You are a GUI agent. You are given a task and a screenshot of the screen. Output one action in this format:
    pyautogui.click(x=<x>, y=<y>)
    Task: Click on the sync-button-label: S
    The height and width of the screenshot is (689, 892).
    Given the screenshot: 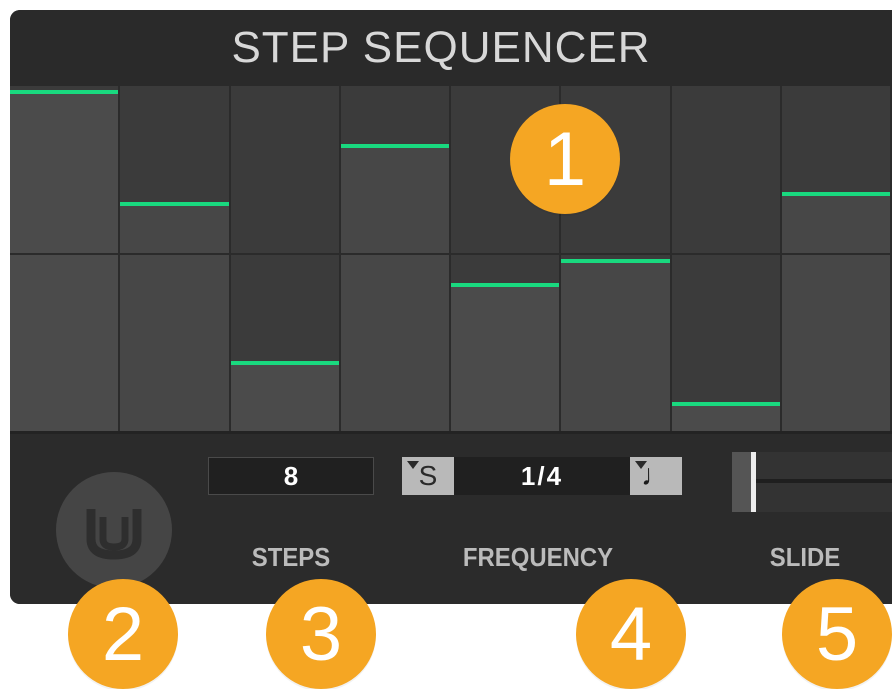 What is the action you would take?
    pyautogui.click(x=428, y=475)
    